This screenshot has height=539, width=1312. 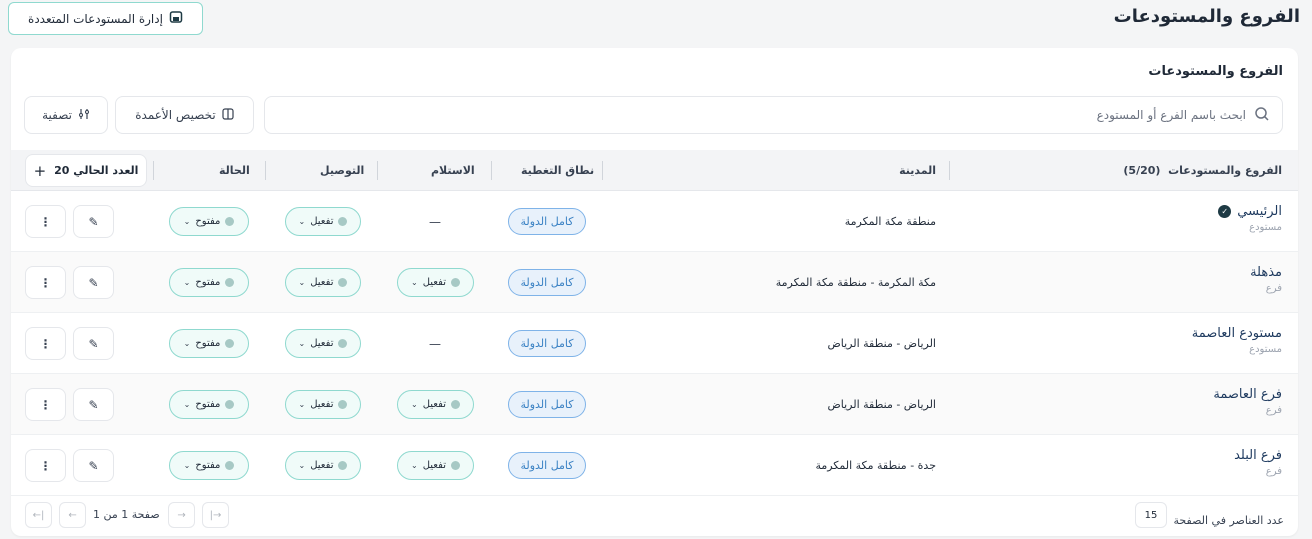 I want to click on page-indicator: صفحة 1 من 1, so click(x=126, y=514).